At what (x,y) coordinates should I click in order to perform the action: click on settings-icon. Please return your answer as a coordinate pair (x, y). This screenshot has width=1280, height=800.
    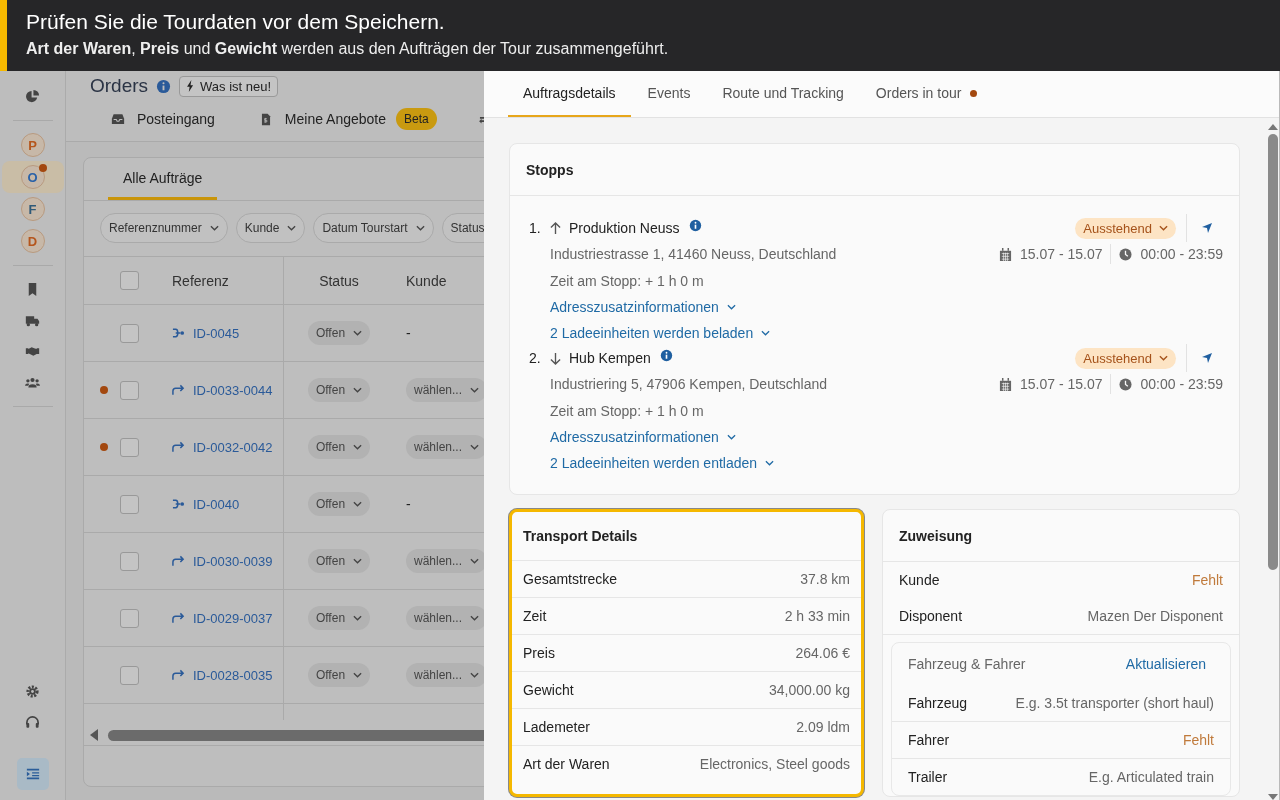
    Looking at the image, I should click on (32, 691).